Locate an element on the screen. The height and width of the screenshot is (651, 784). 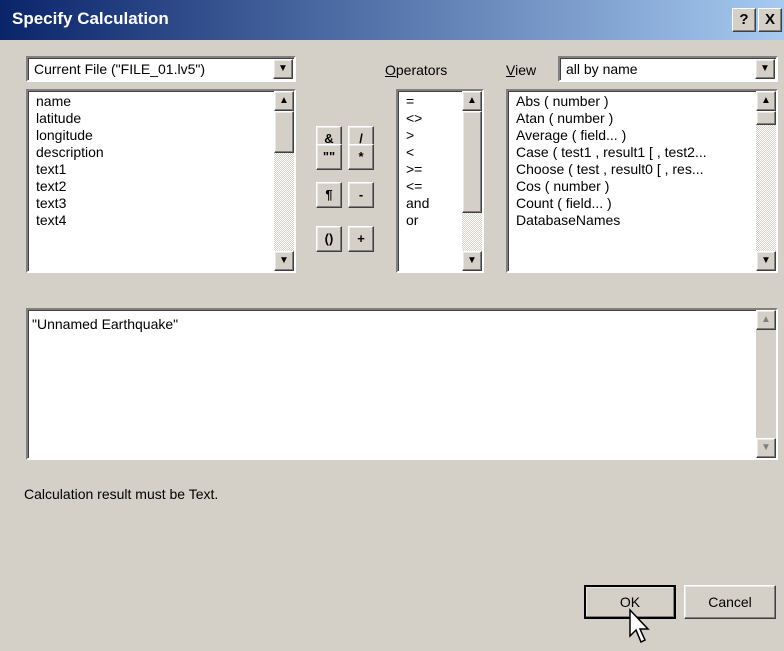
operators-label-text: perators is located at coordinates (421, 70).